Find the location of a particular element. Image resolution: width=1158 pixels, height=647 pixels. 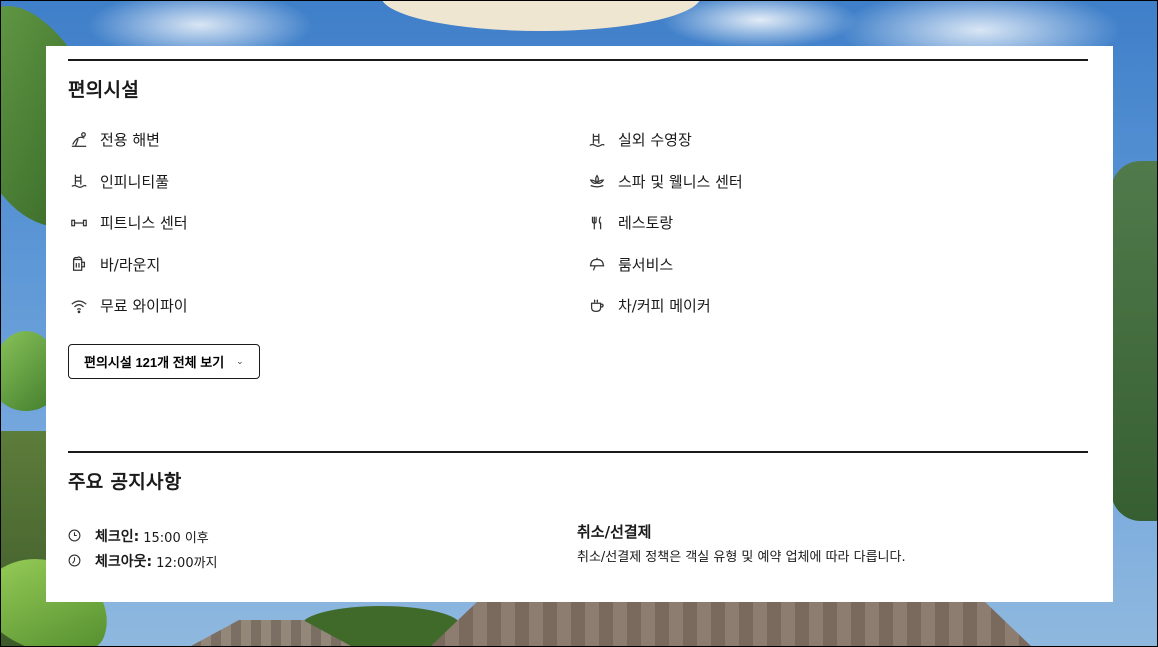

amenity-room-service: 룸서비스 is located at coordinates (837, 265).